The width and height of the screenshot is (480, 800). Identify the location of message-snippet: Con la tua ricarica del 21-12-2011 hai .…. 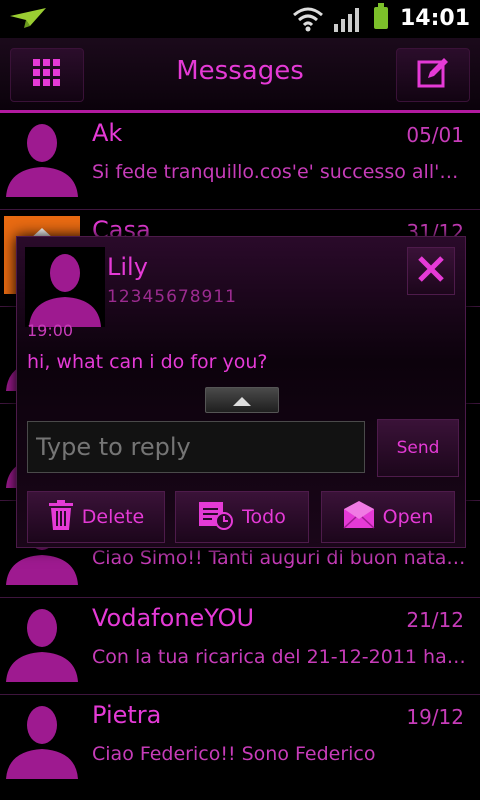
(280, 657).